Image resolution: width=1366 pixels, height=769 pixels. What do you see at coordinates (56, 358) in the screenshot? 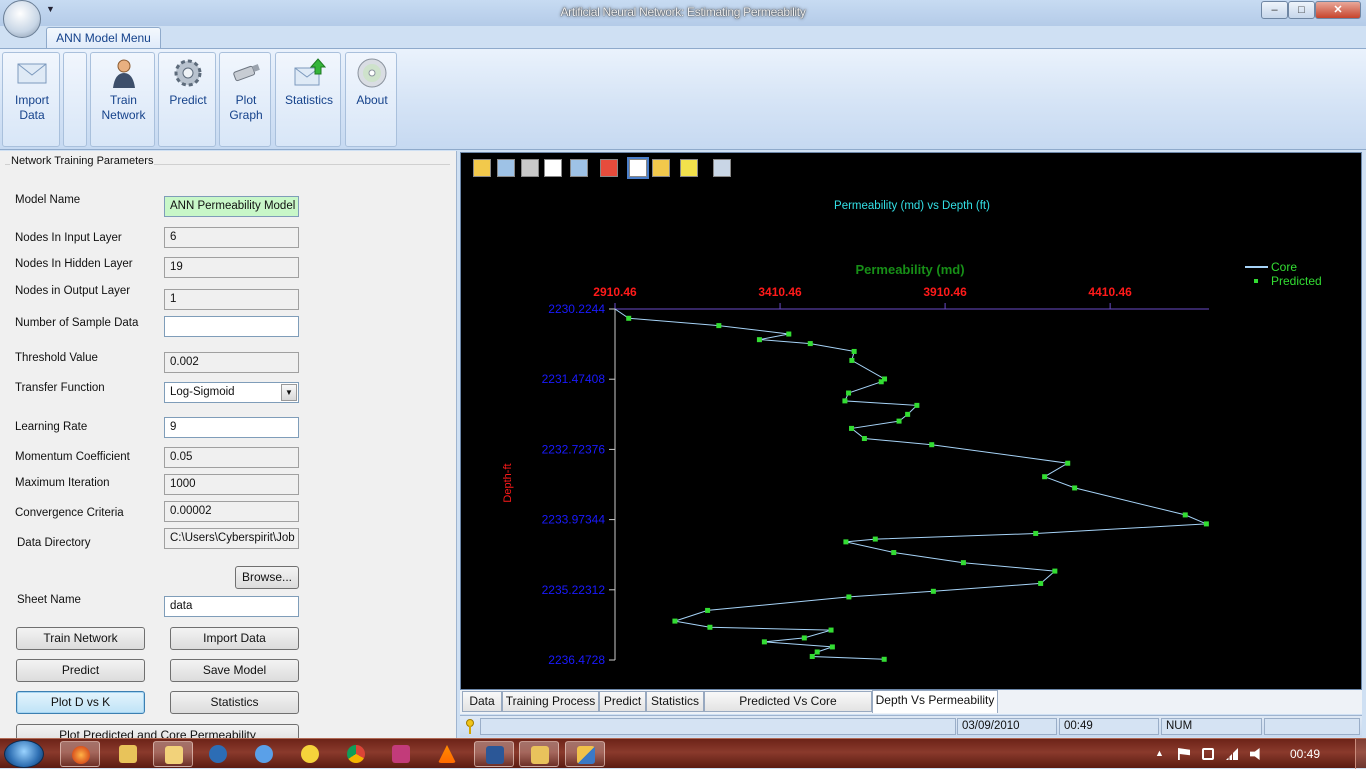
I see `threshold-label: Threshold Value` at bounding box center [56, 358].